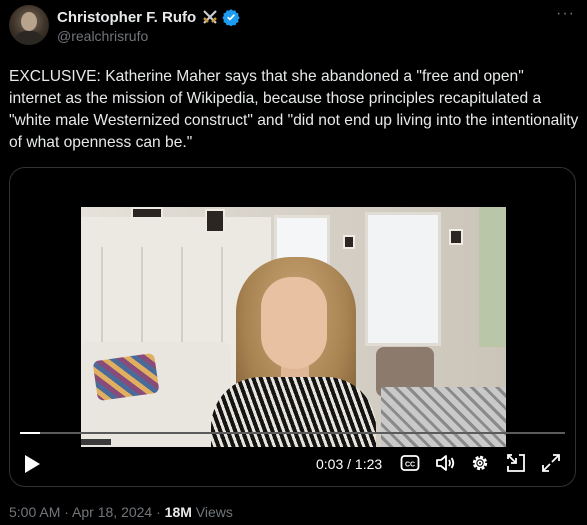  I want to click on avatar-body, so click(29, 38).